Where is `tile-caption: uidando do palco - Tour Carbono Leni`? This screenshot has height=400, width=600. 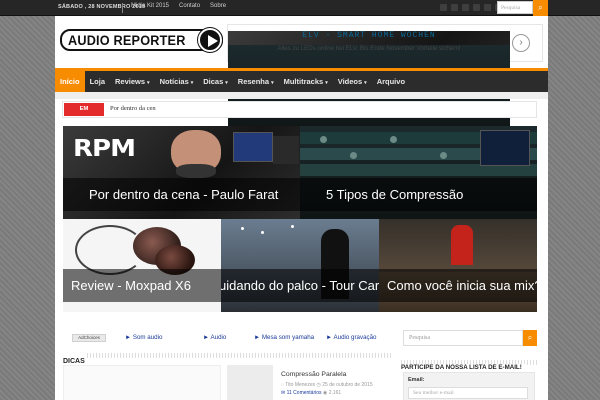
tile-caption: uidando do palco - Tour Carbono Leni is located at coordinates (300, 285).